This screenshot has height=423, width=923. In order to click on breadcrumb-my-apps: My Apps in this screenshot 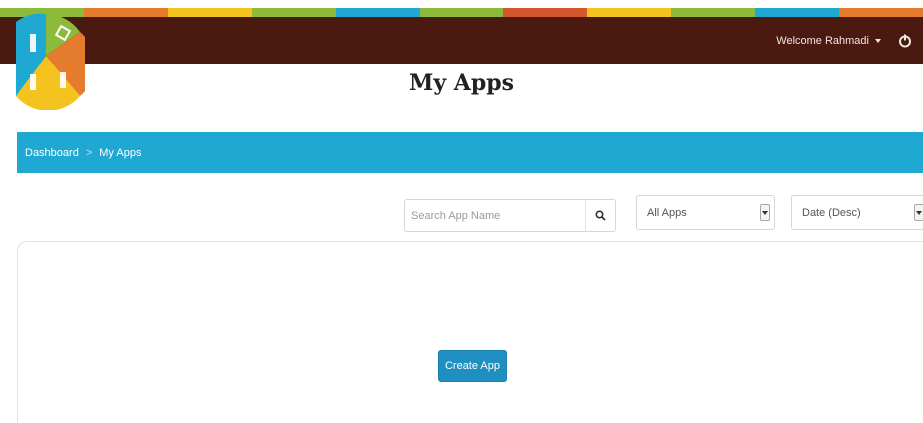, I will do `click(120, 152)`.